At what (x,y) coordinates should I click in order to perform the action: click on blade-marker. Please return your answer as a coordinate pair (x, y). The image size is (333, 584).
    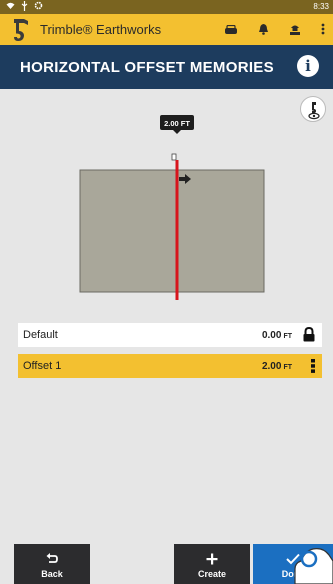
    Looking at the image, I should click on (174, 157).